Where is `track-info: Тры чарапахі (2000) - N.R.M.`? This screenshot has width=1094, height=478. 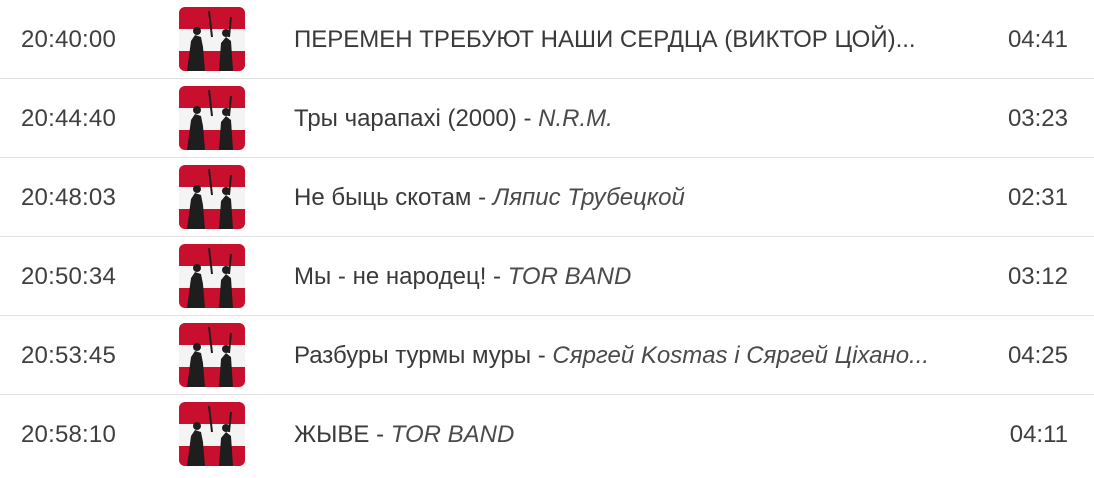
track-info: Тры чарапахі (2000) - N.R.M. is located at coordinates (629, 118).